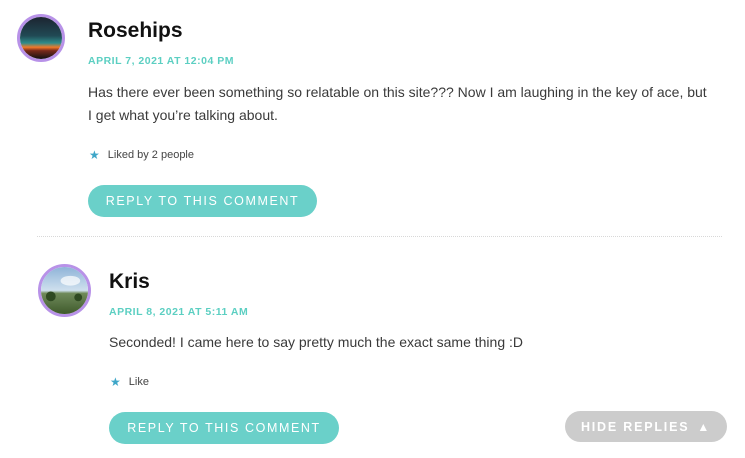 Image resolution: width=745 pixels, height=458 pixels. I want to click on comment-date: APRIL 8, 2021 AT 5:11 AM, so click(178, 312).